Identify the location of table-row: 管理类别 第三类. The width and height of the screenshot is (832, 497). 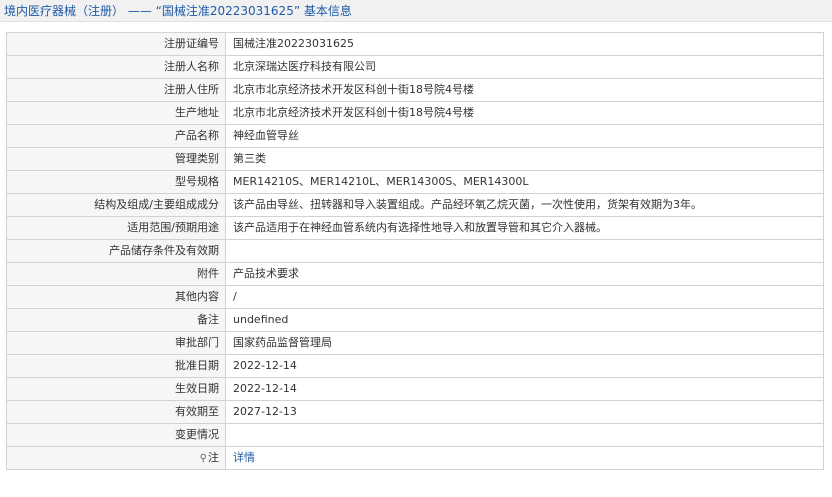
(415, 159).